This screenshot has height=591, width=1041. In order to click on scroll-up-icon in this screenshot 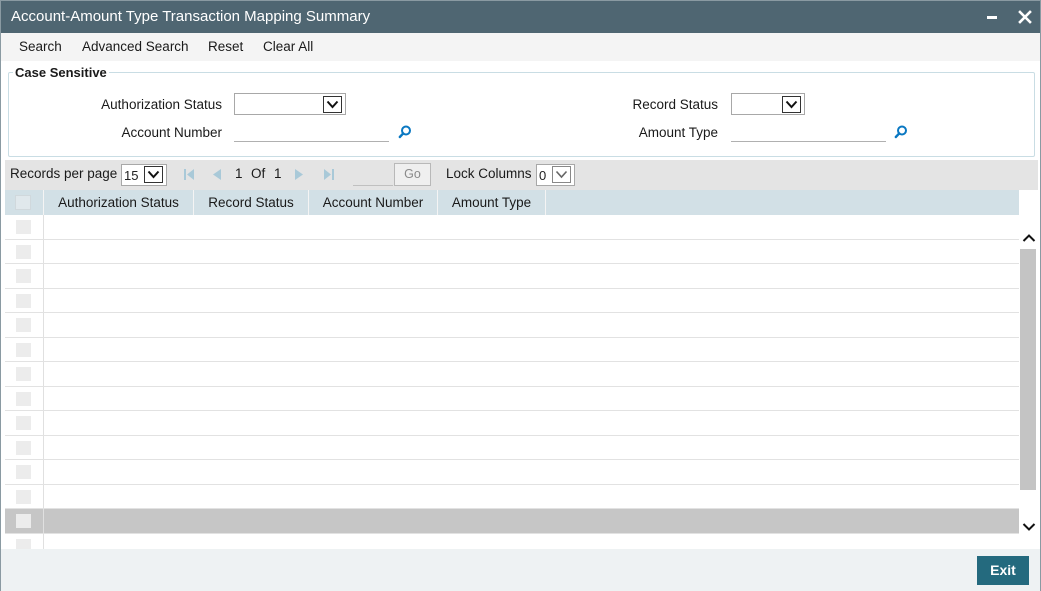, I will do `click(1029, 238)`.